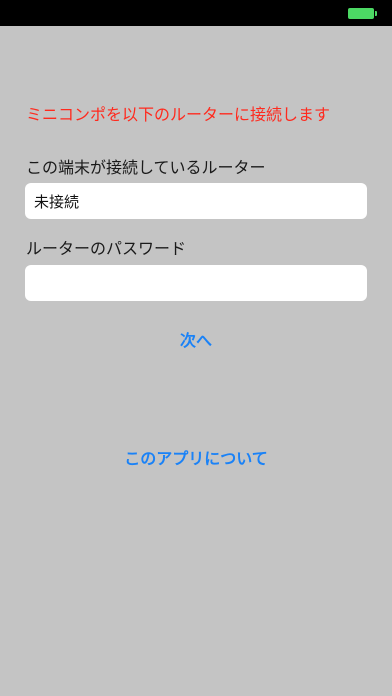  Describe the element at coordinates (196, 283) in the screenshot. I see `password-field` at that location.